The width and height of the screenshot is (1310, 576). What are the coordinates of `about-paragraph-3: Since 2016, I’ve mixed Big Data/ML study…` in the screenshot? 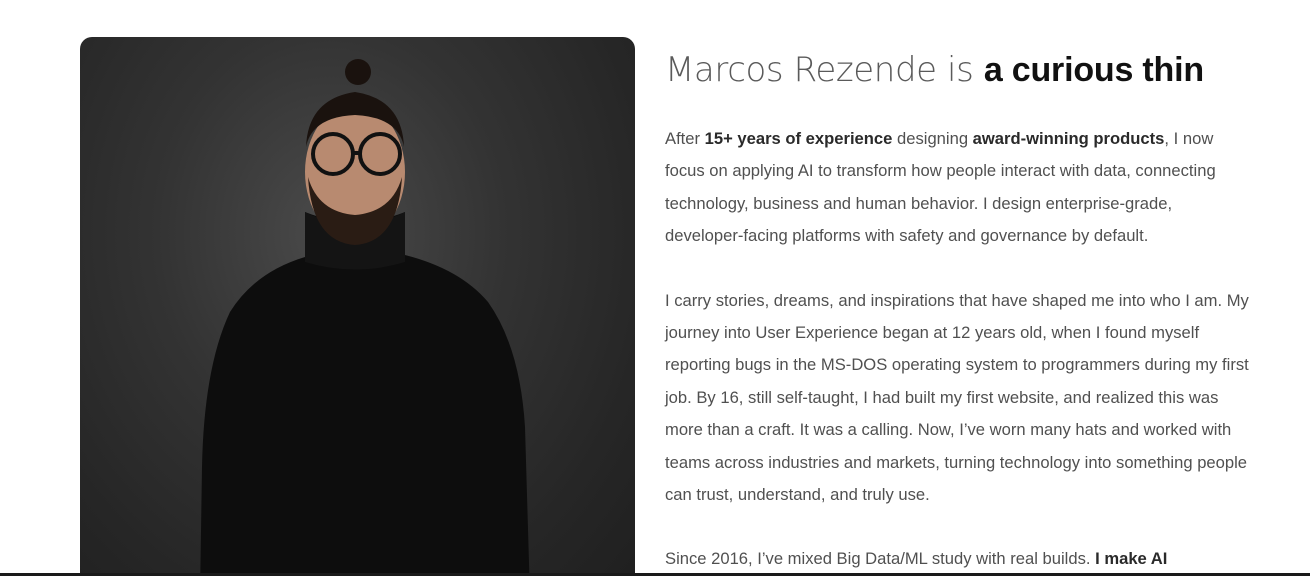 It's located at (916, 559).